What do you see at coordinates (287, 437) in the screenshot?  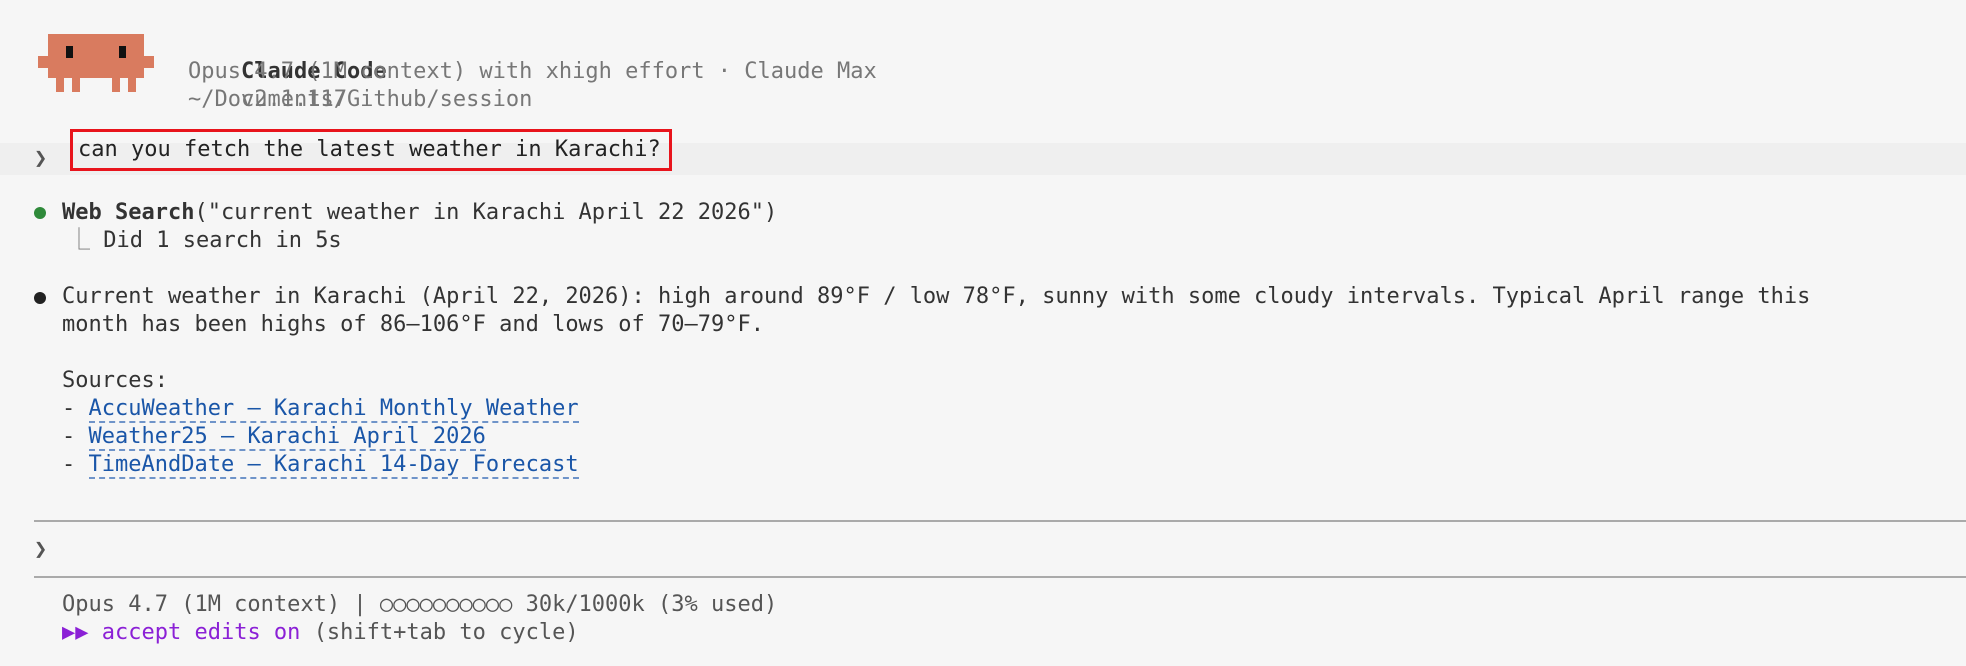 I see `source-link-weather25: Weather25 – Karachi April 2026` at bounding box center [287, 437].